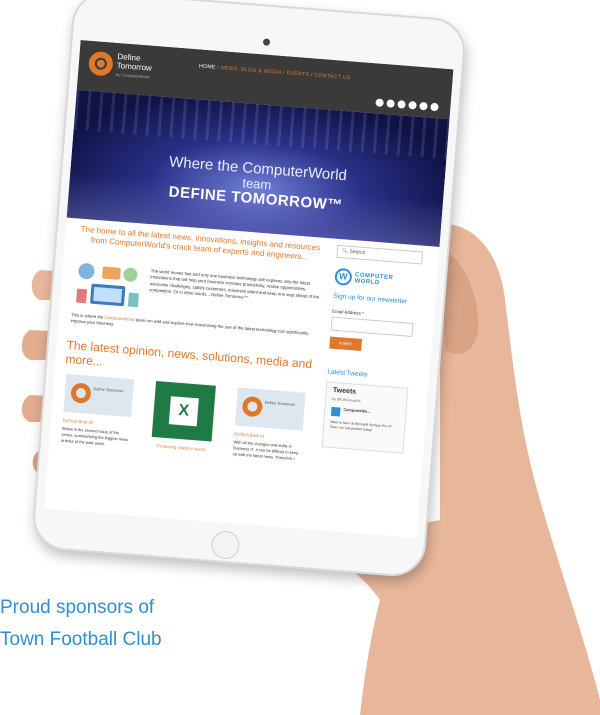 The image size is (600, 715). What do you see at coordinates (407, 105) in the screenshot?
I see `social-icons` at bounding box center [407, 105].